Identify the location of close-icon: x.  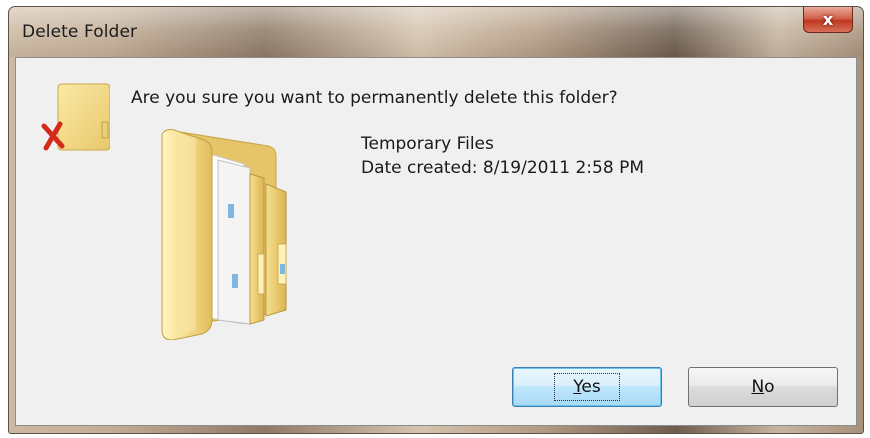
(828, 19).